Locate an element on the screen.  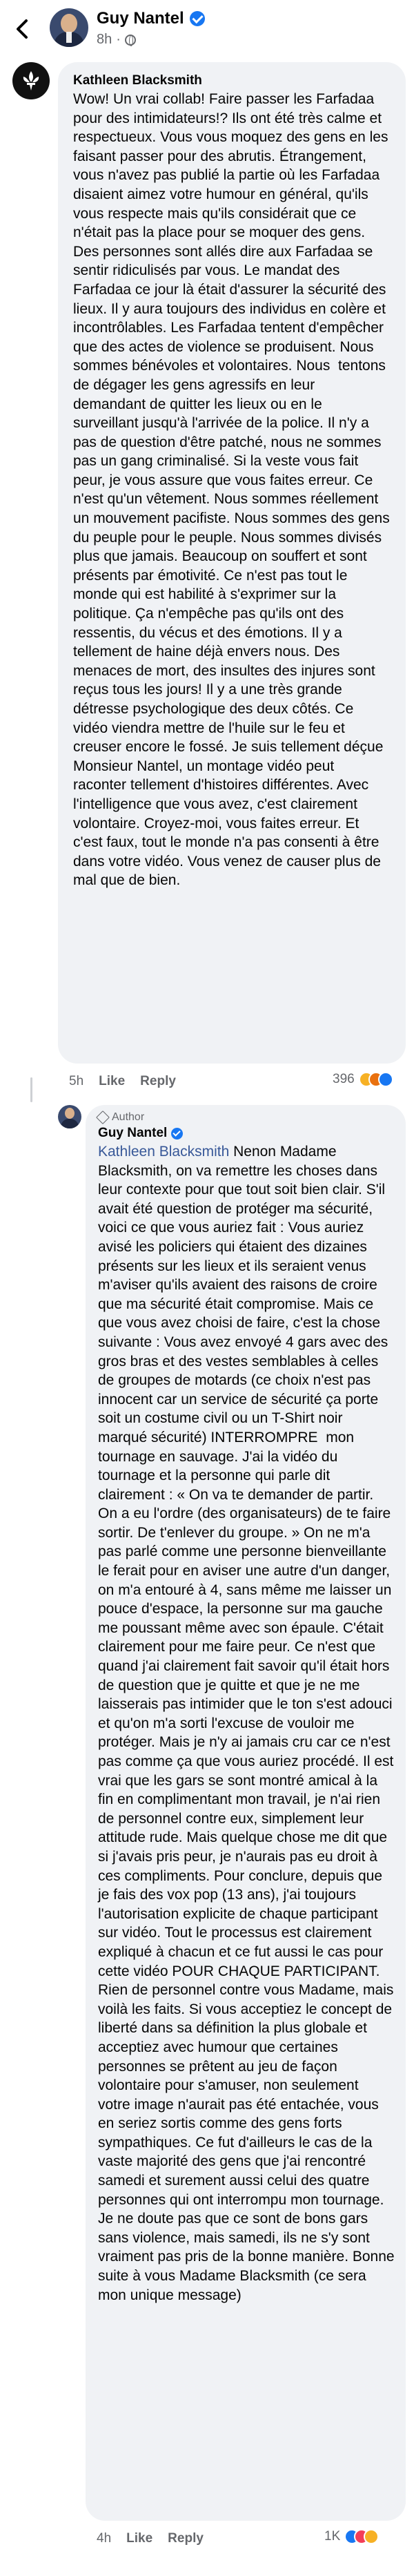
post-header: Guy Nantel 8h · is located at coordinates (207, 29).